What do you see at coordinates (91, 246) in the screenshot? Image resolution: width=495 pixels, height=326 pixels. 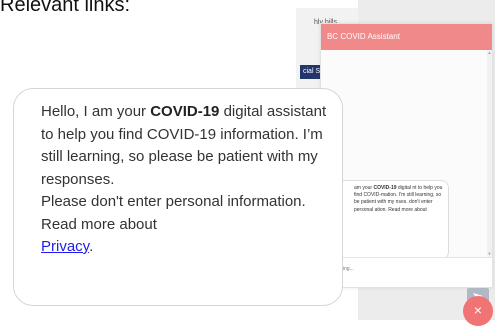 I see `privacy-link-suffix: .` at bounding box center [91, 246].